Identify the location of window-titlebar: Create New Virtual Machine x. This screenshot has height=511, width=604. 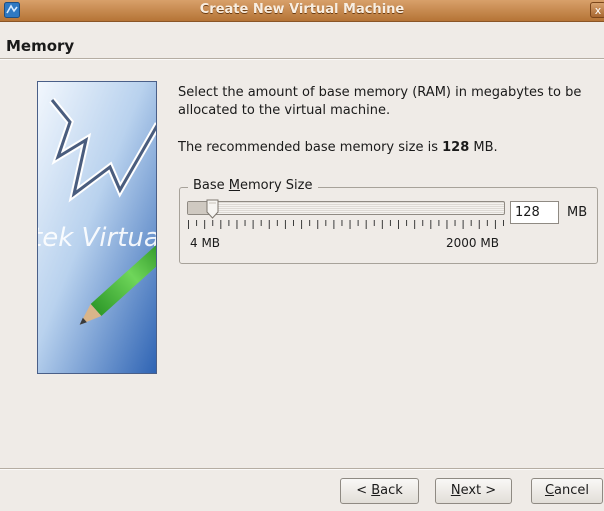
(302, 11).